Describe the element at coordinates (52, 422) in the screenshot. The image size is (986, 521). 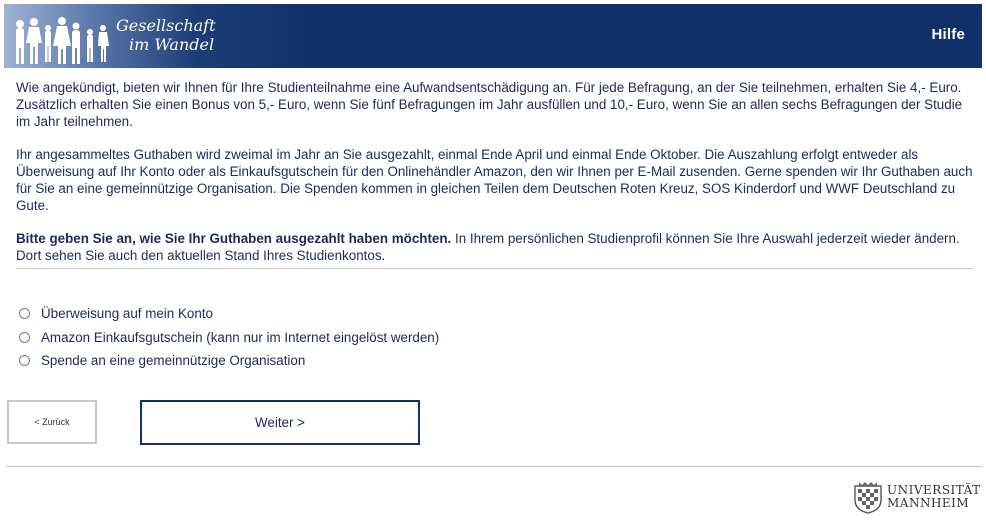
I see `back-button: < Zurück` at that location.